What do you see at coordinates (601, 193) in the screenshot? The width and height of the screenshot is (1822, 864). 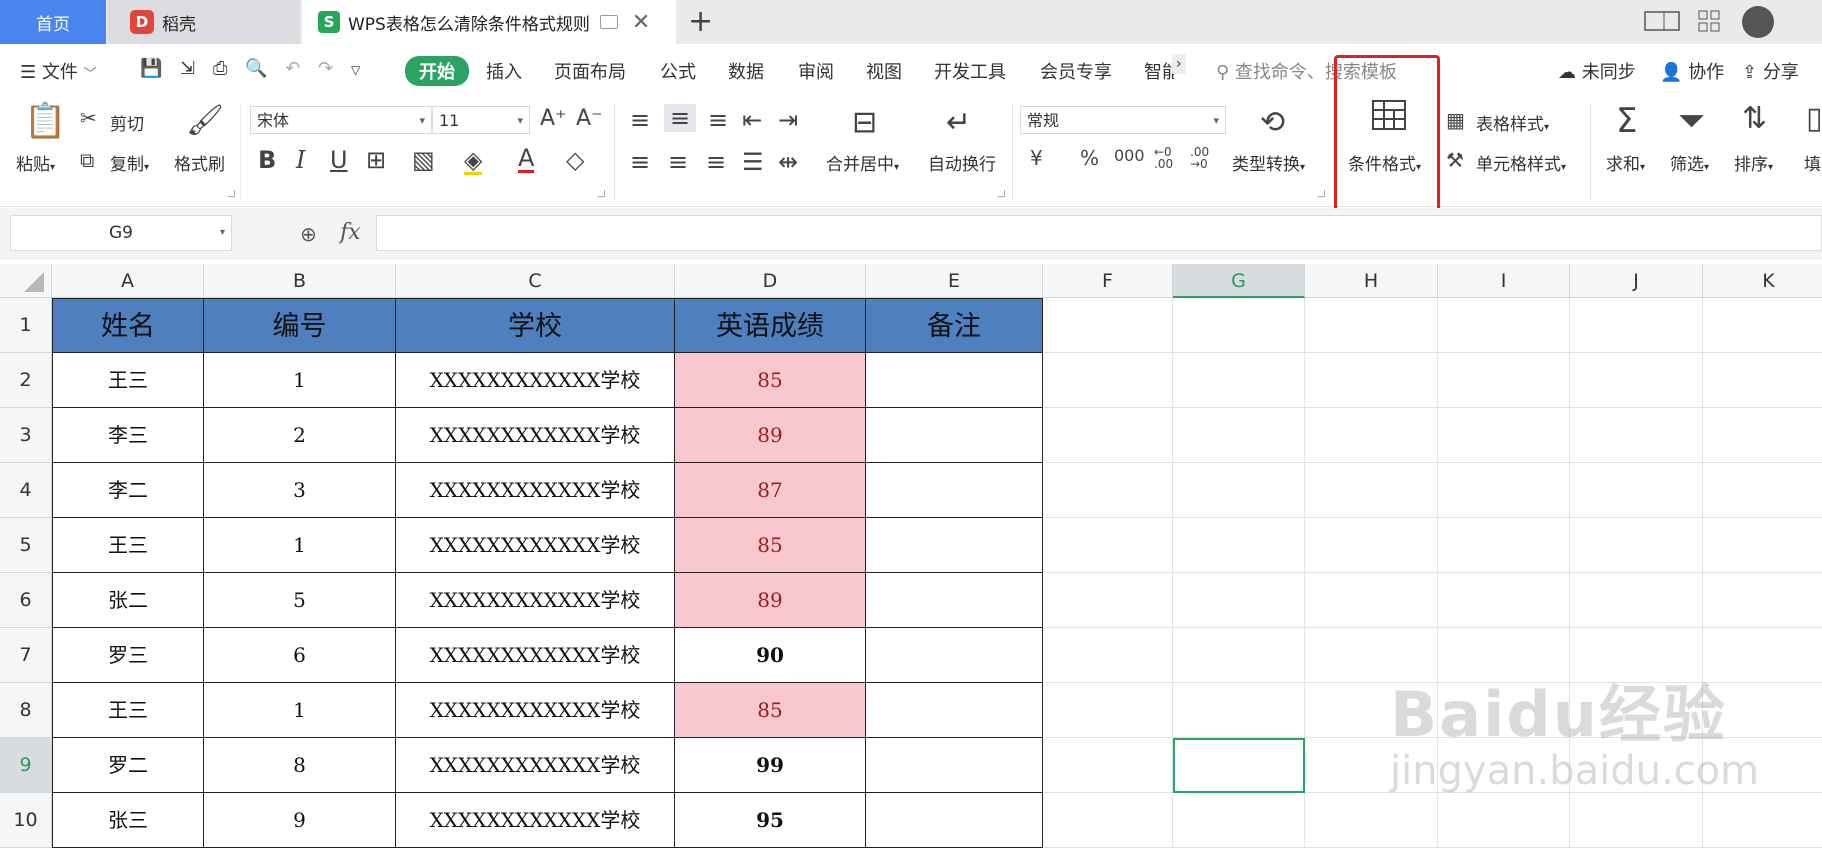 I see `font-group-expand-icon` at bounding box center [601, 193].